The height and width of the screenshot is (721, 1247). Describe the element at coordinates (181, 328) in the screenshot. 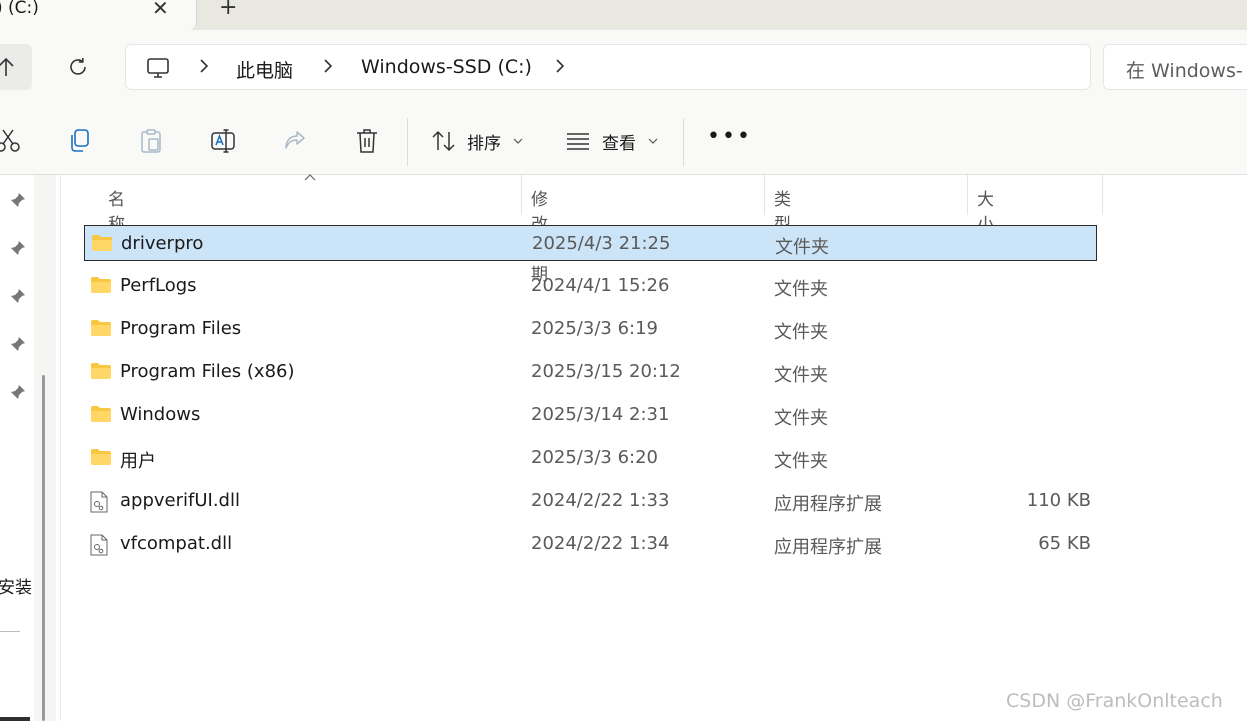

I see `file-name: Program Files` at that location.